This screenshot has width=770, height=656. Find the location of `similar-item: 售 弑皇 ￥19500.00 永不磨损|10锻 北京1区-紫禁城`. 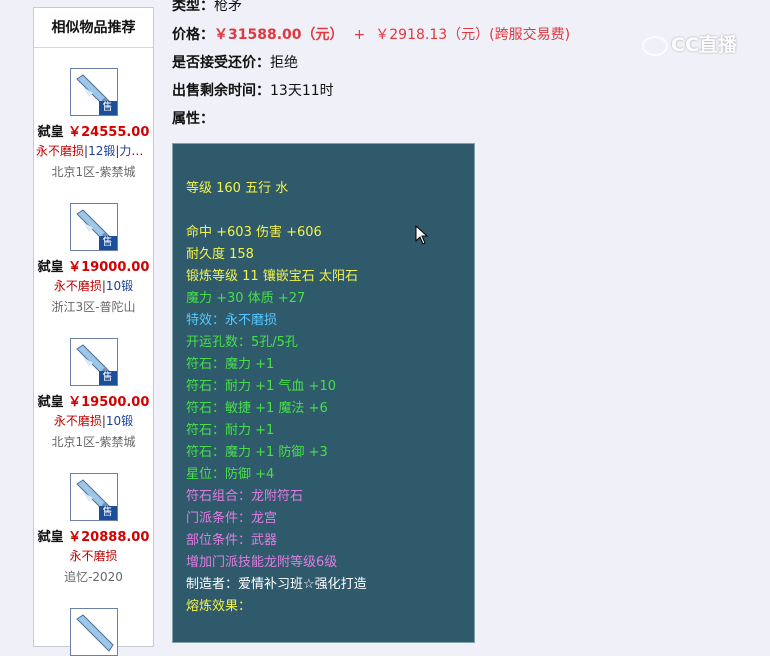

similar-item: 售 弑皇 ￥19500.00 永不磨损|10锻 北京1区-紫禁城 is located at coordinates (93, 394).